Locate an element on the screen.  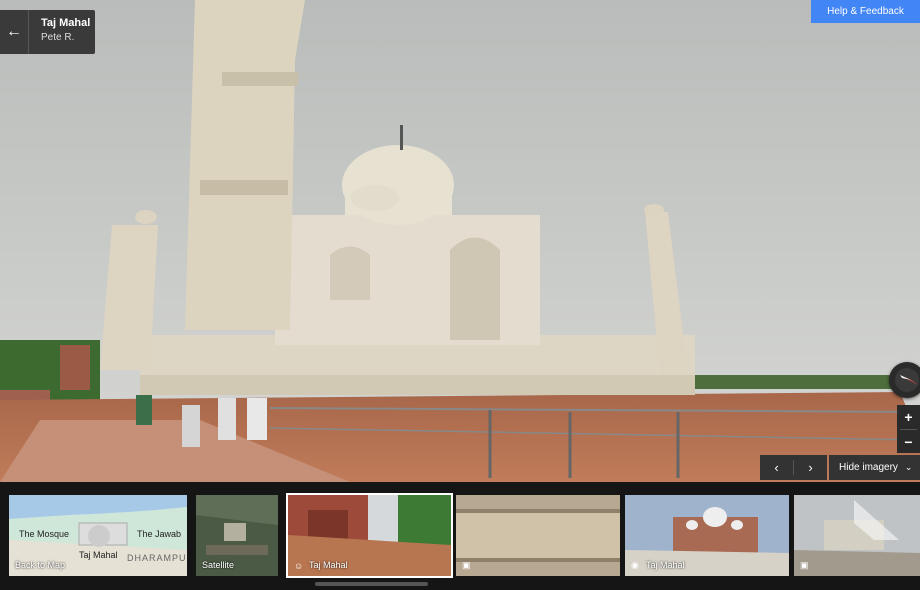
strip-scrollbar is located at coordinates (371, 584).